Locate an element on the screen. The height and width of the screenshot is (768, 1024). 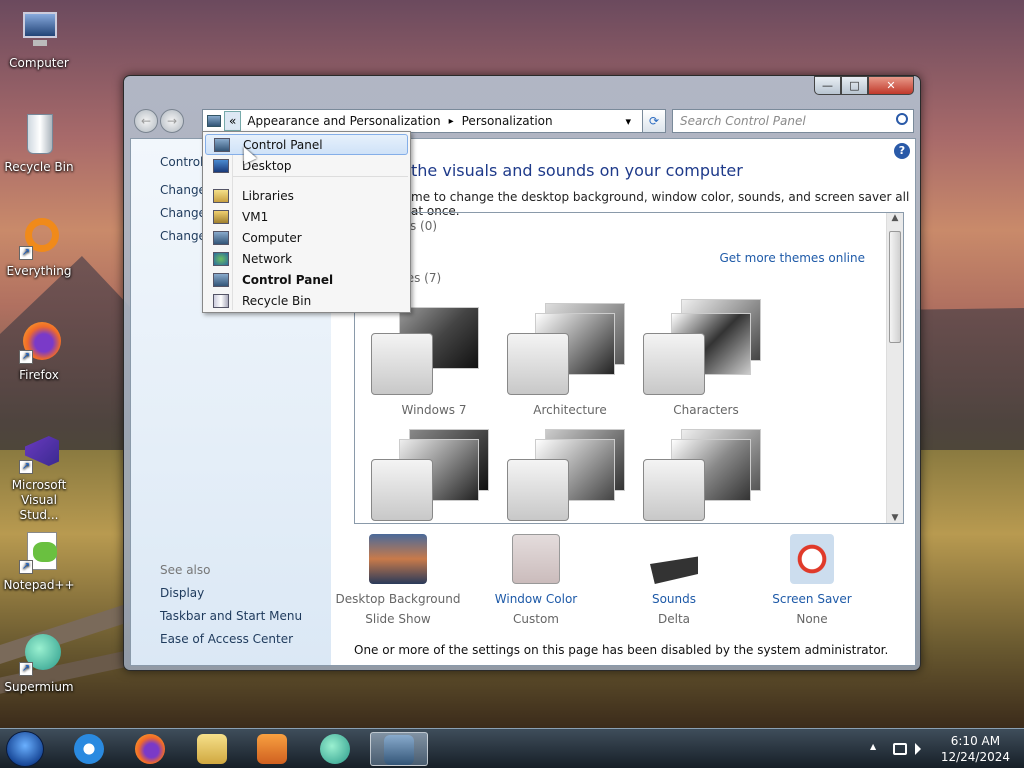
scroll-up-icon: ▲ is located at coordinates (895, 218).